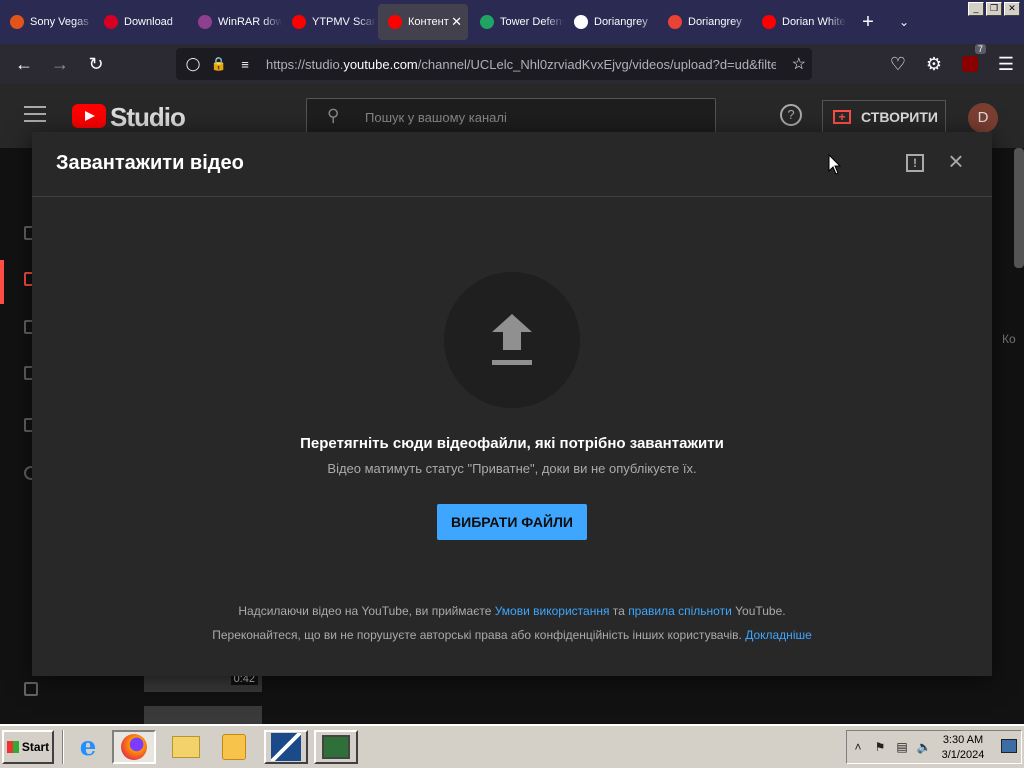 Image resolution: width=1024 pixels, height=768 pixels. What do you see at coordinates (899, 117) in the screenshot?
I see `create-label: СТВОРИТИ` at bounding box center [899, 117].